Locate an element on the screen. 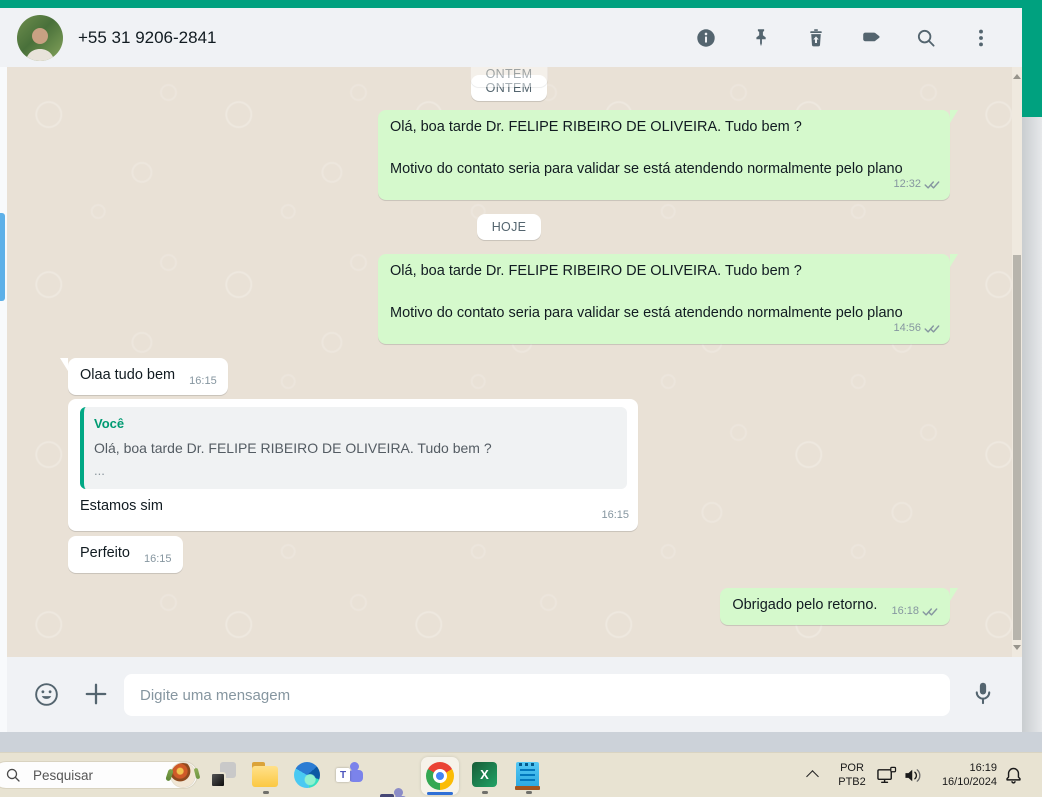  composer-bar is located at coordinates (514, 694).